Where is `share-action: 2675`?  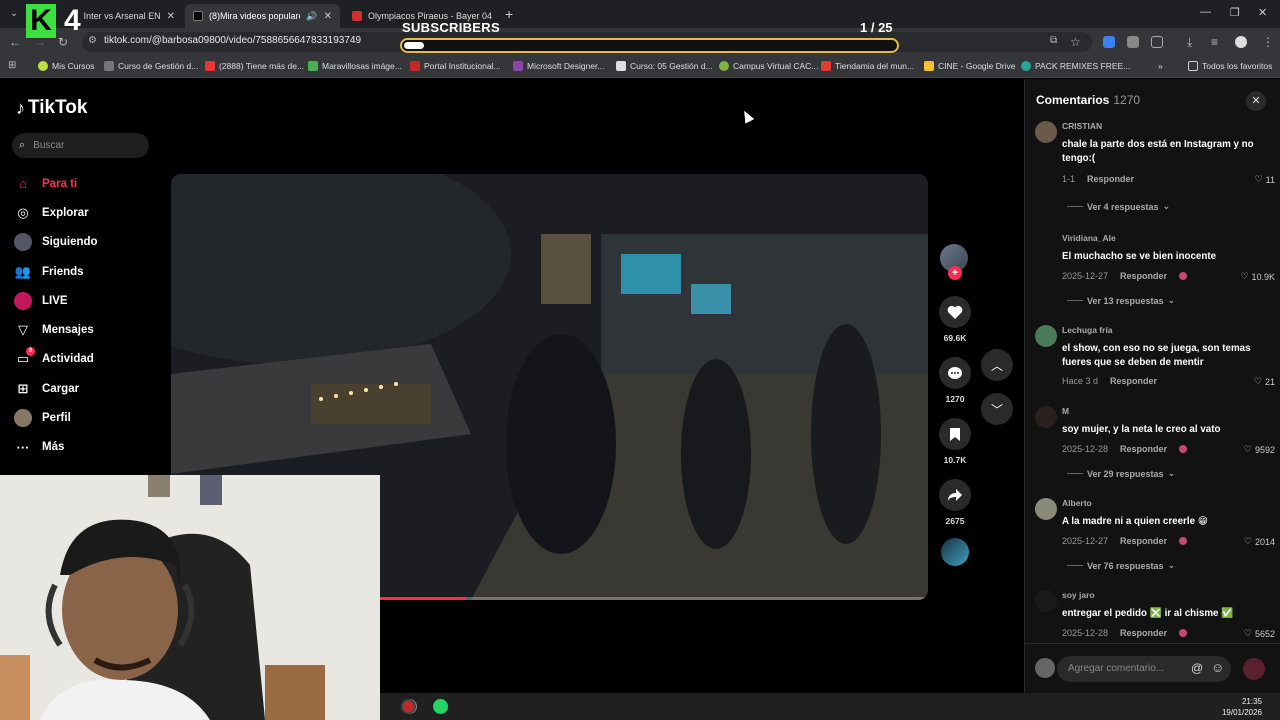 share-action: 2675 is located at coordinates (955, 502).